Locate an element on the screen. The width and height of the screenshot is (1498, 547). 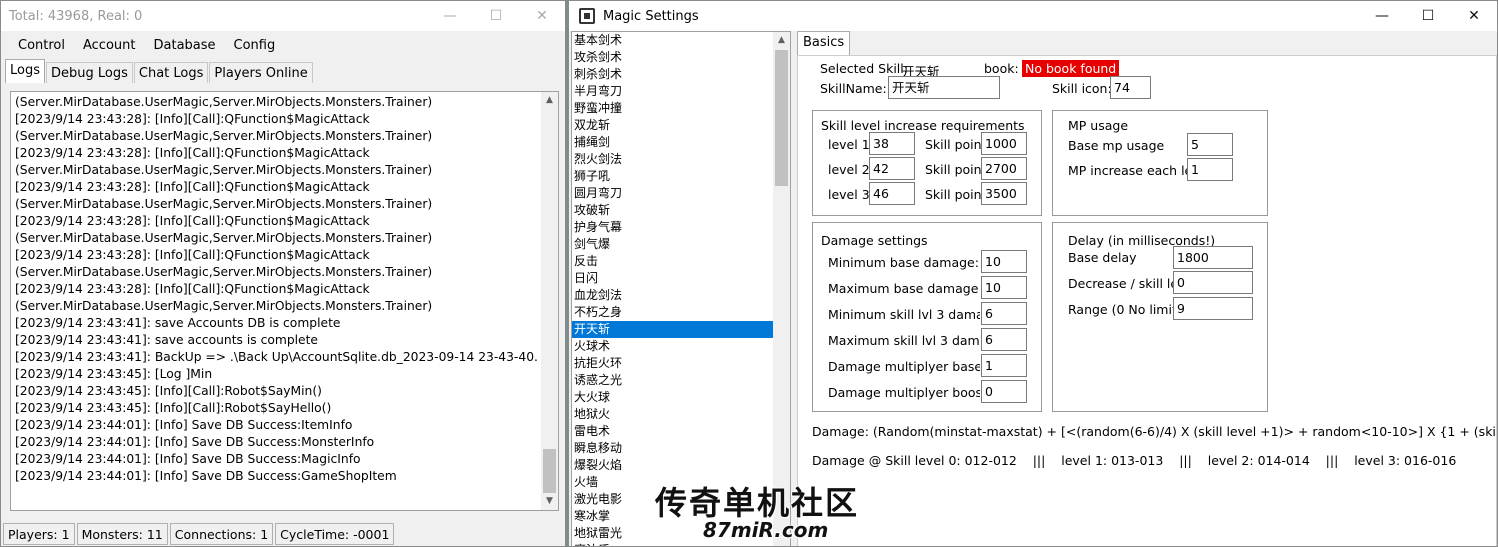
range-input: 9 is located at coordinates (1213, 308).